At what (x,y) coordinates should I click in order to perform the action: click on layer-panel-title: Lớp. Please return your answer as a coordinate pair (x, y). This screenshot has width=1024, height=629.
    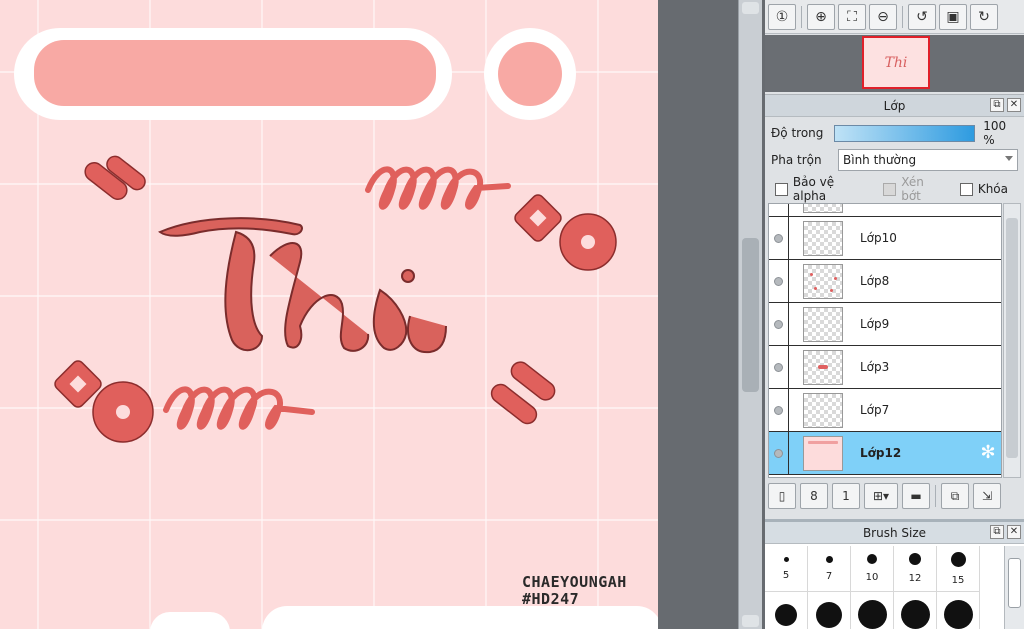
    Looking at the image, I should click on (894, 105).